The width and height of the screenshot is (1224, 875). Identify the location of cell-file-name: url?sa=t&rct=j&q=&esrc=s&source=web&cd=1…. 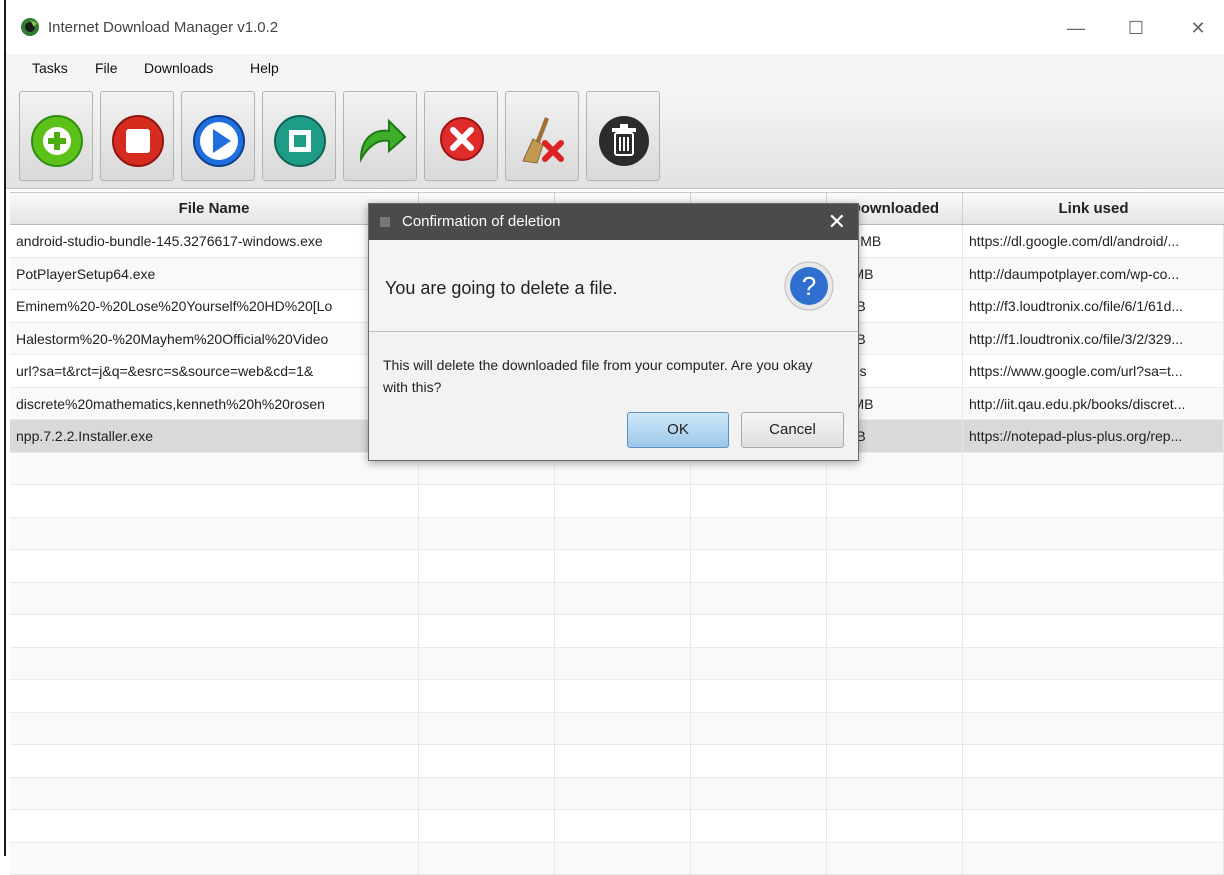
(214, 371).